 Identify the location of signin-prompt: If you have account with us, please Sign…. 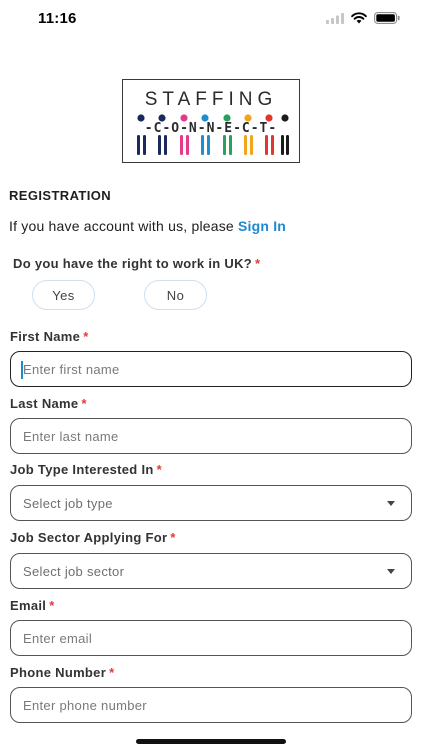
(147, 226).